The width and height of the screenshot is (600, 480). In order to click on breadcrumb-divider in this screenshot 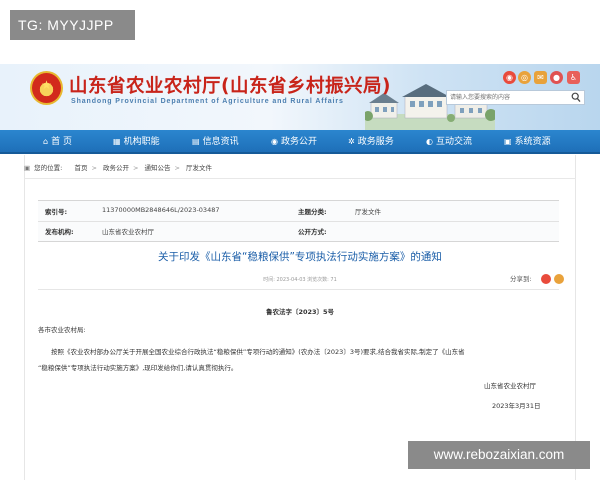, I will do `click(300, 178)`.